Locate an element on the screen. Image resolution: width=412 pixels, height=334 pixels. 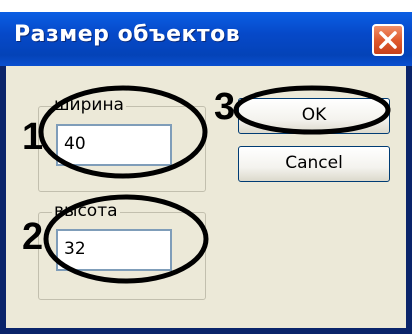
close-icon is located at coordinates (388, 40).